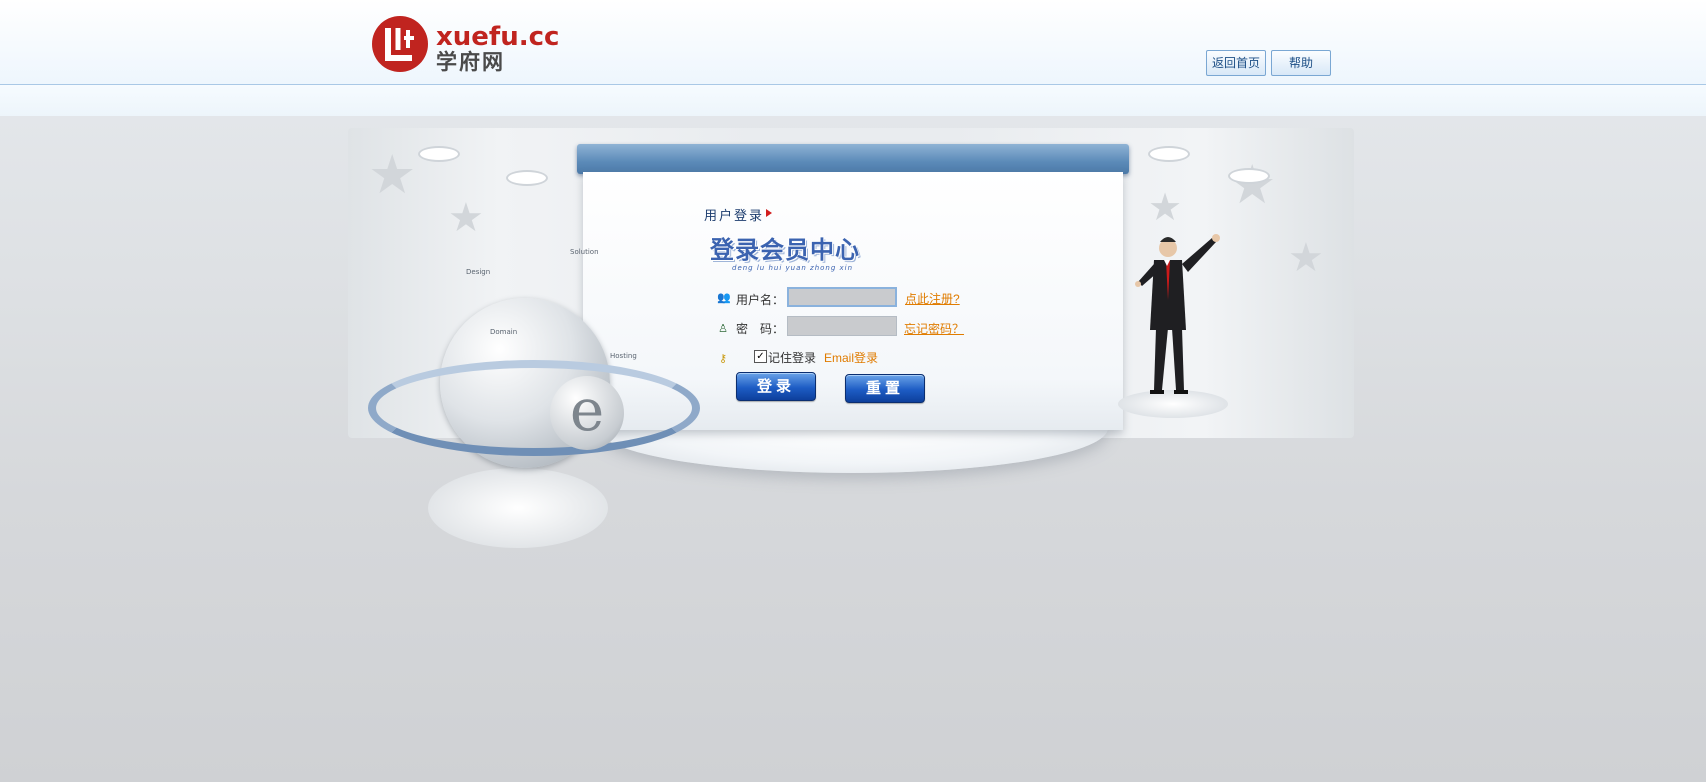 The image size is (1706, 782). What do you see at coordinates (1177, 314) in the screenshot?
I see `businessman-figure-icon` at bounding box center [1177, 314].